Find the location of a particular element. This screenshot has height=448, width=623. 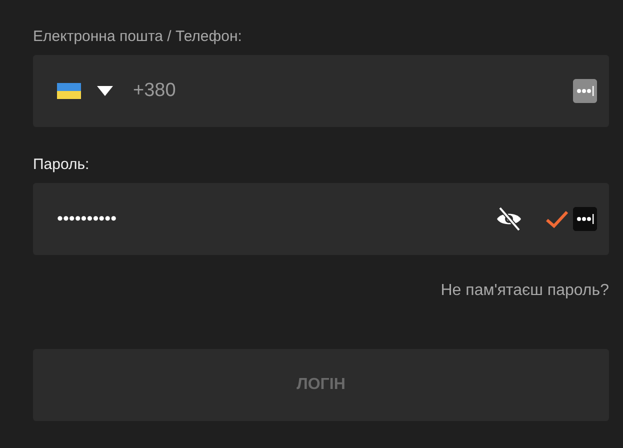

eye-slash-icon is located at coordinates (509, 219).